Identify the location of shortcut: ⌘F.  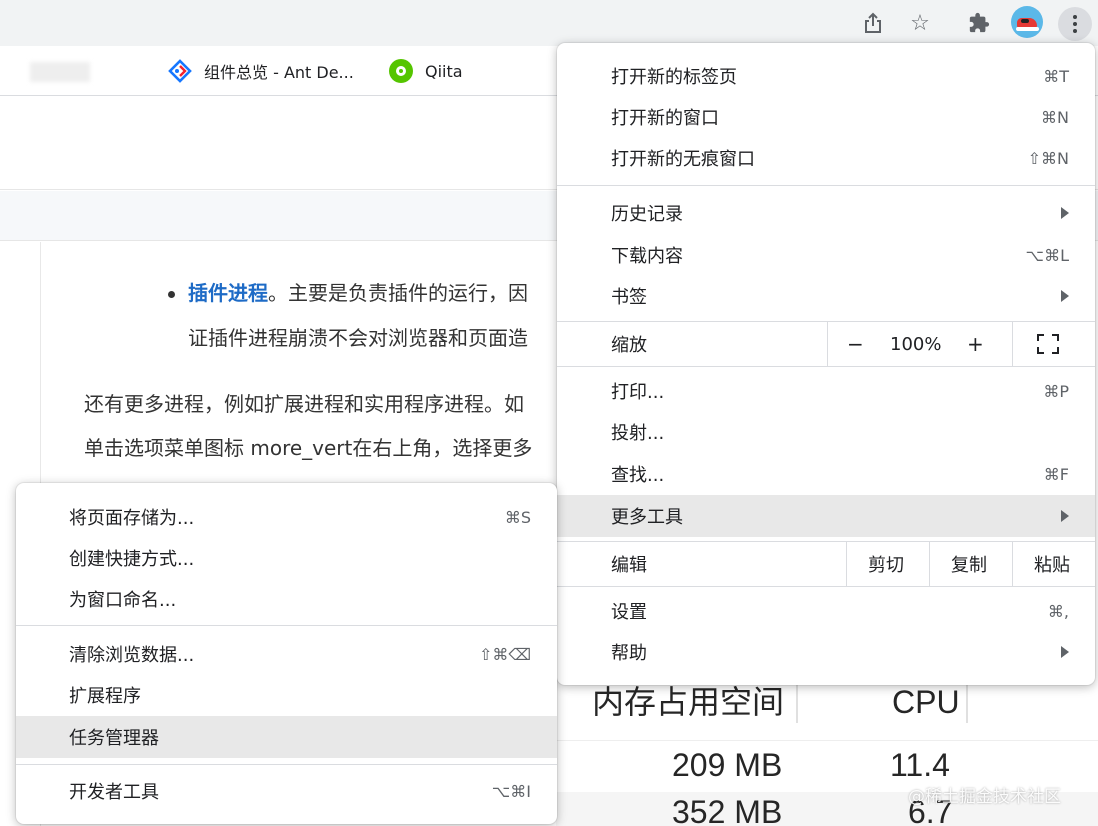
(1056, 474).